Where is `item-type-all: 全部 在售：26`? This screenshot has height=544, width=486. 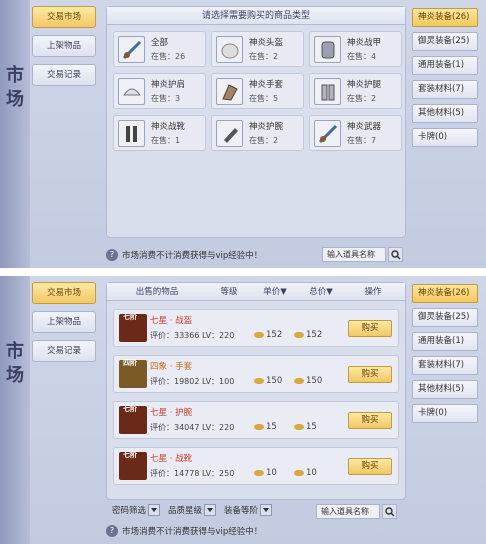
item-type-all: 全部 在售：26 is located at coordinates (159, 49).